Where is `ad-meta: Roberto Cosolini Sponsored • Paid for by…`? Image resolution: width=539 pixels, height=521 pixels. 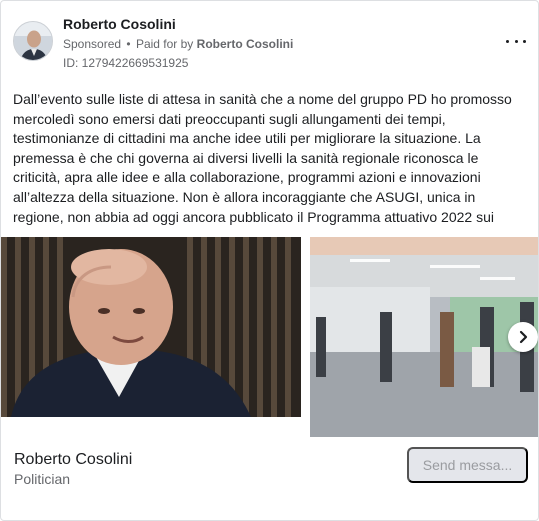
ad-meta: Roberto Cosolini Sponsored • Paid for by… is located at coordinates (178, 43).